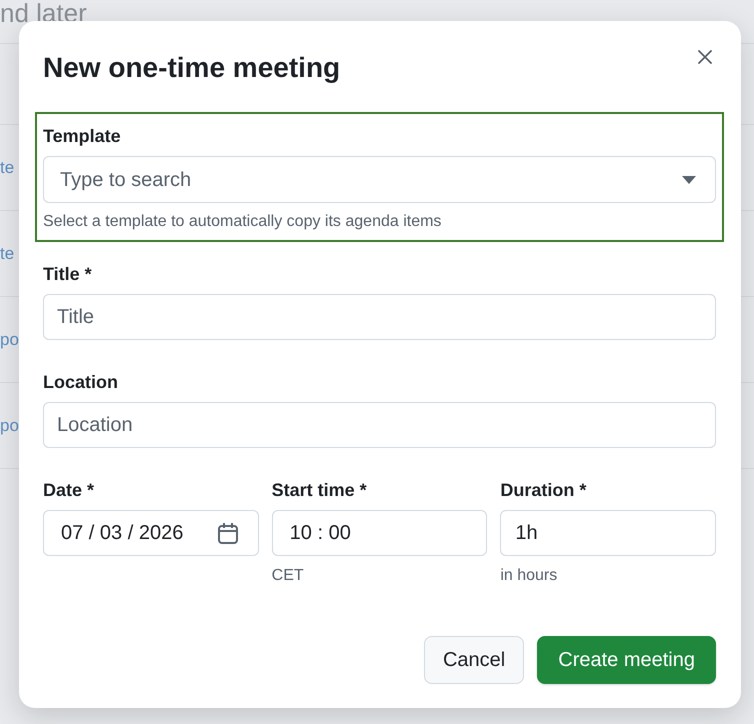 The height and width of the screenshot is (724, 754). What do you see at coordinates (379, 317) in the screenshot?
I see `text-field: Title` at bounding box center [379, 317].